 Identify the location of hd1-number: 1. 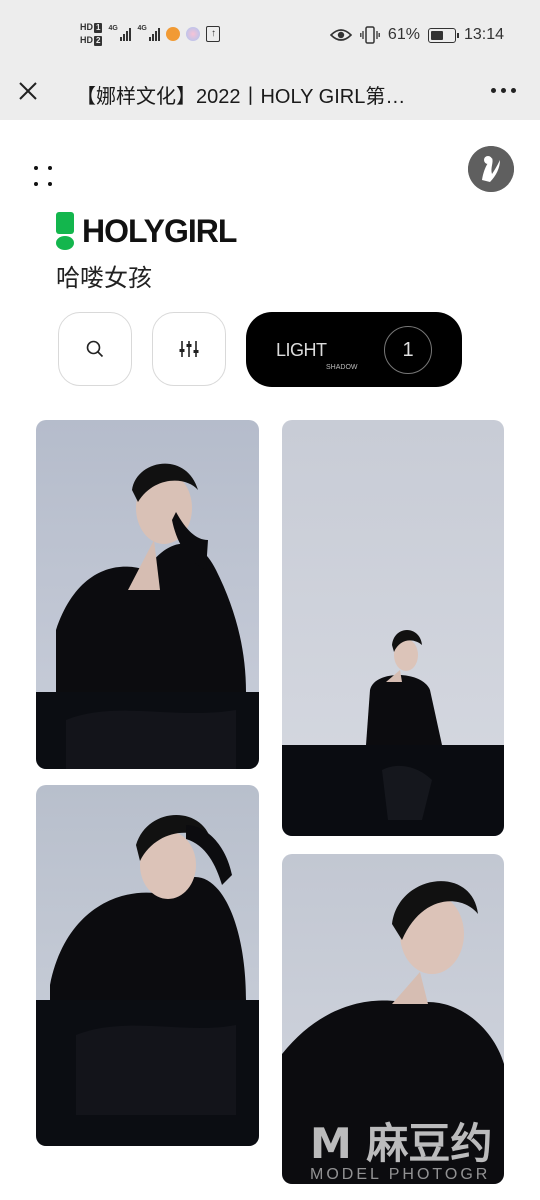
(98, 28).